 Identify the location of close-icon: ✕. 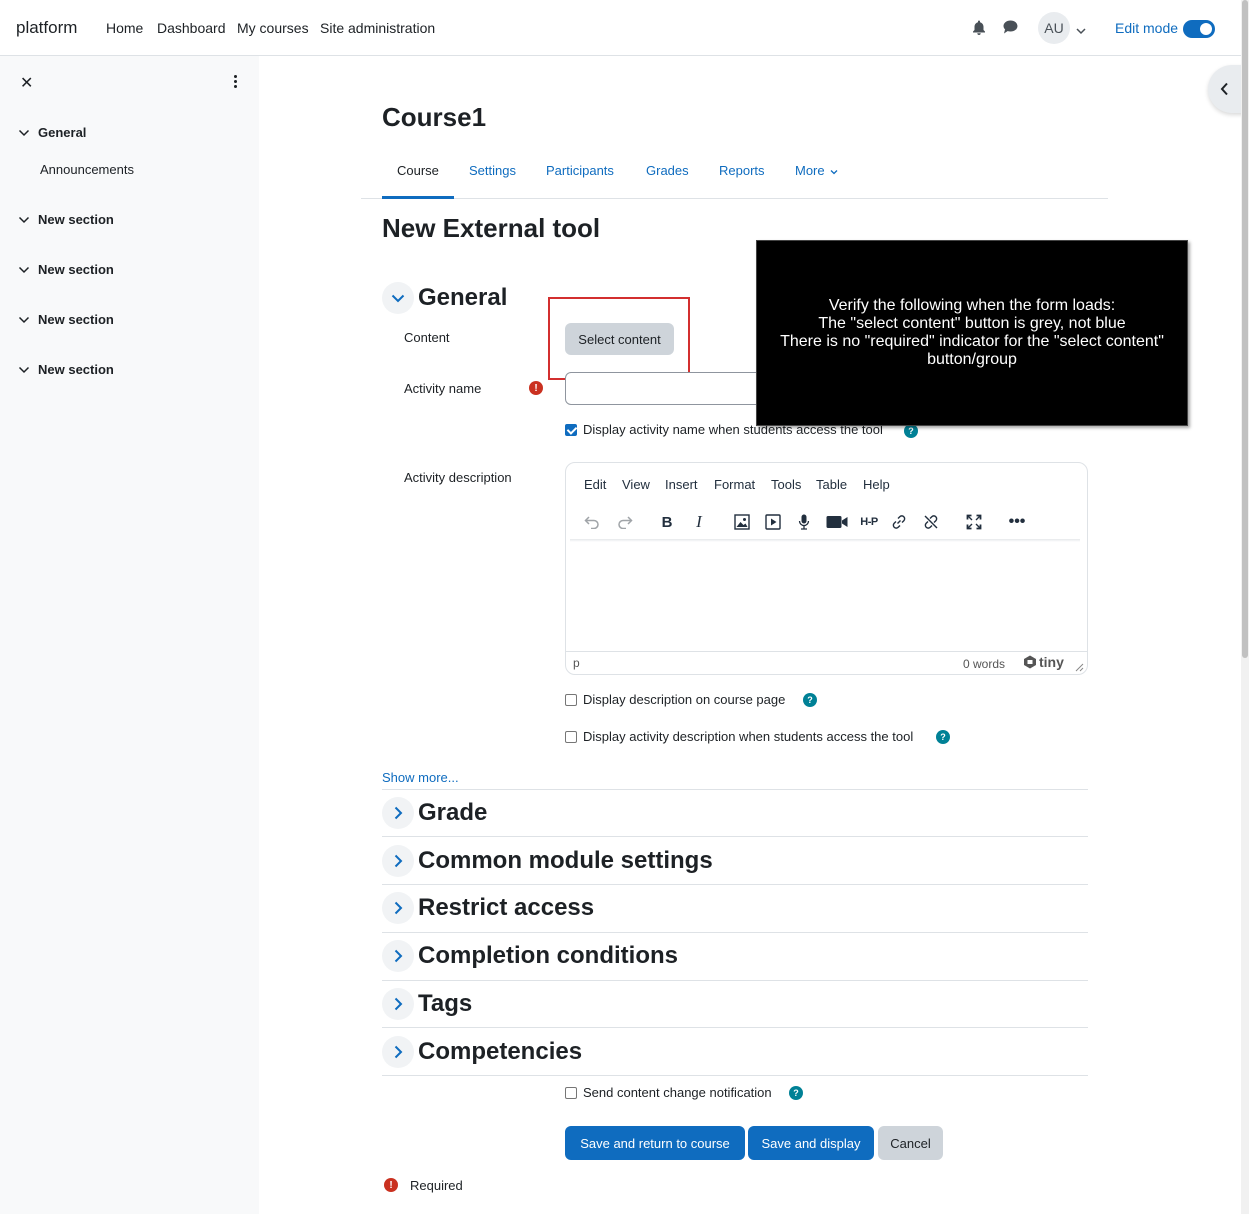
(26, 83).